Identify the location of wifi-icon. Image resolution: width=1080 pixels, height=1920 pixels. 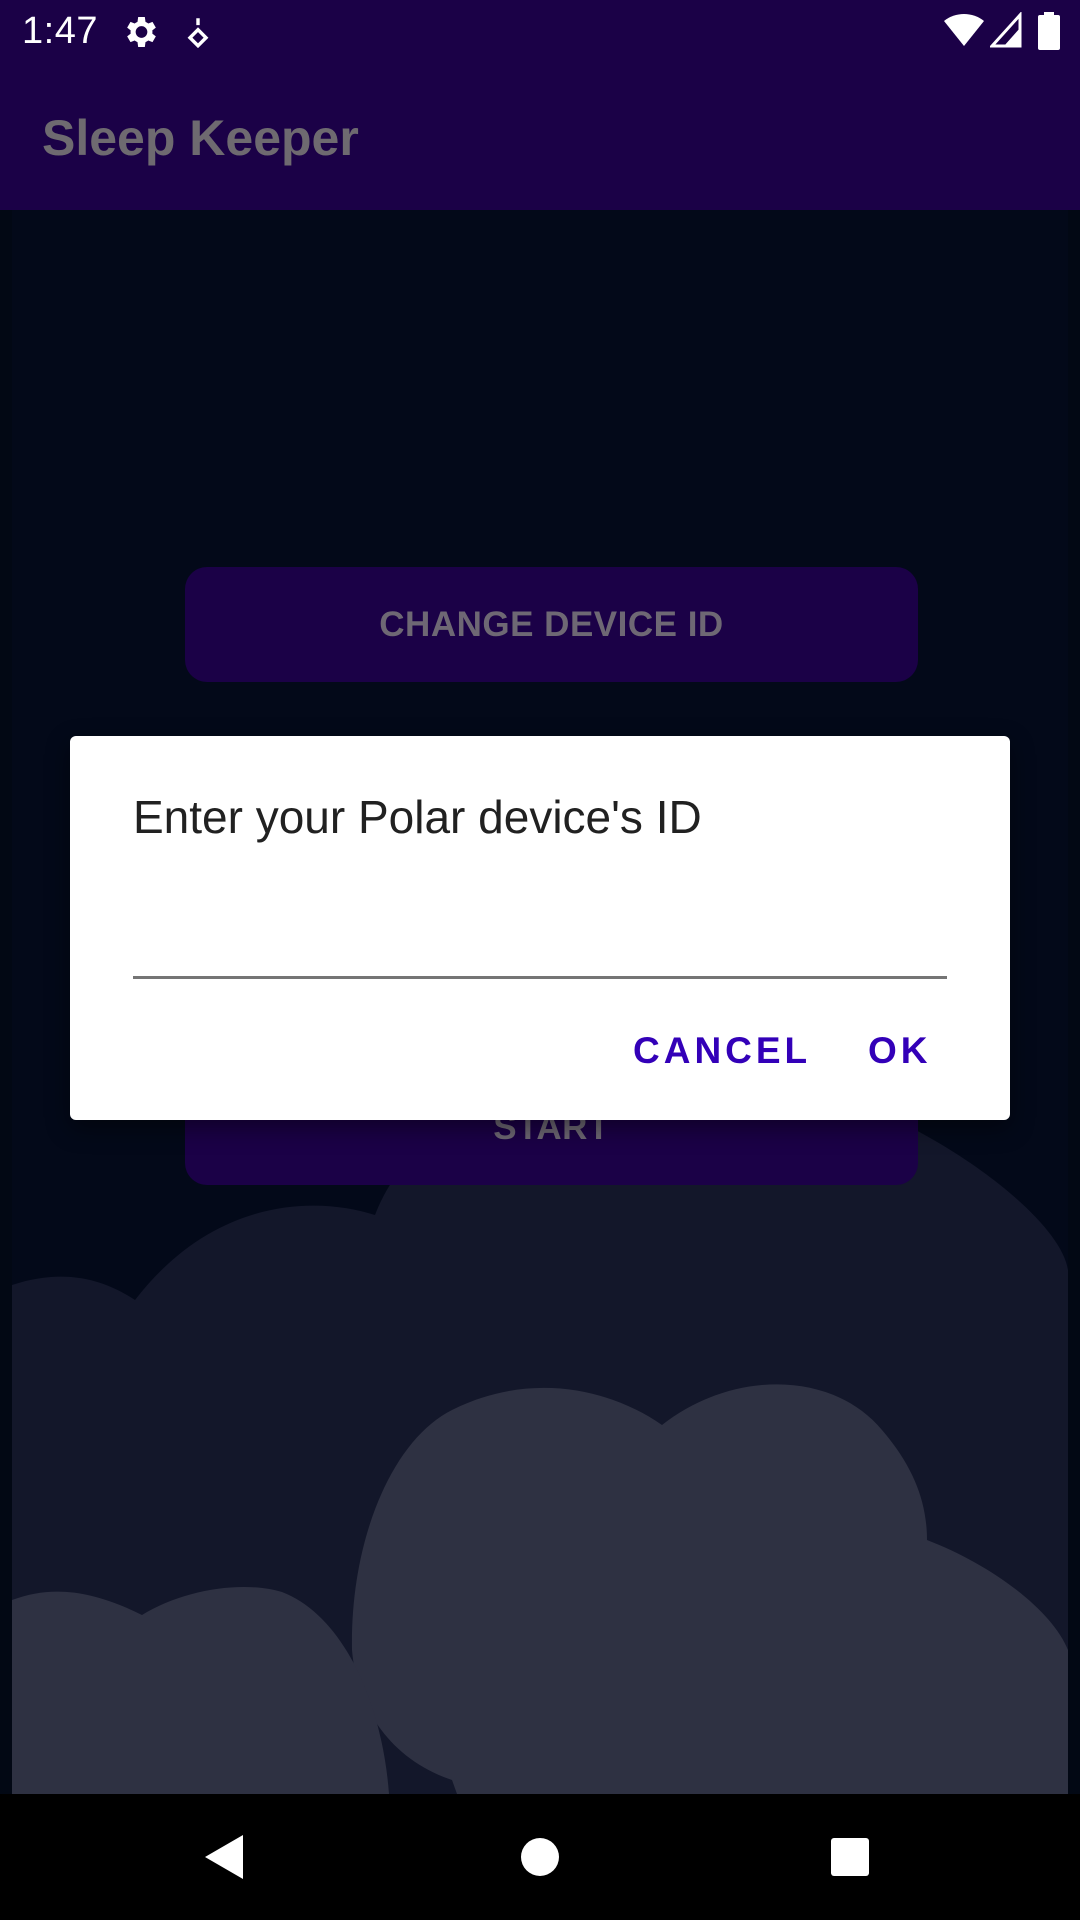
(964, 32).